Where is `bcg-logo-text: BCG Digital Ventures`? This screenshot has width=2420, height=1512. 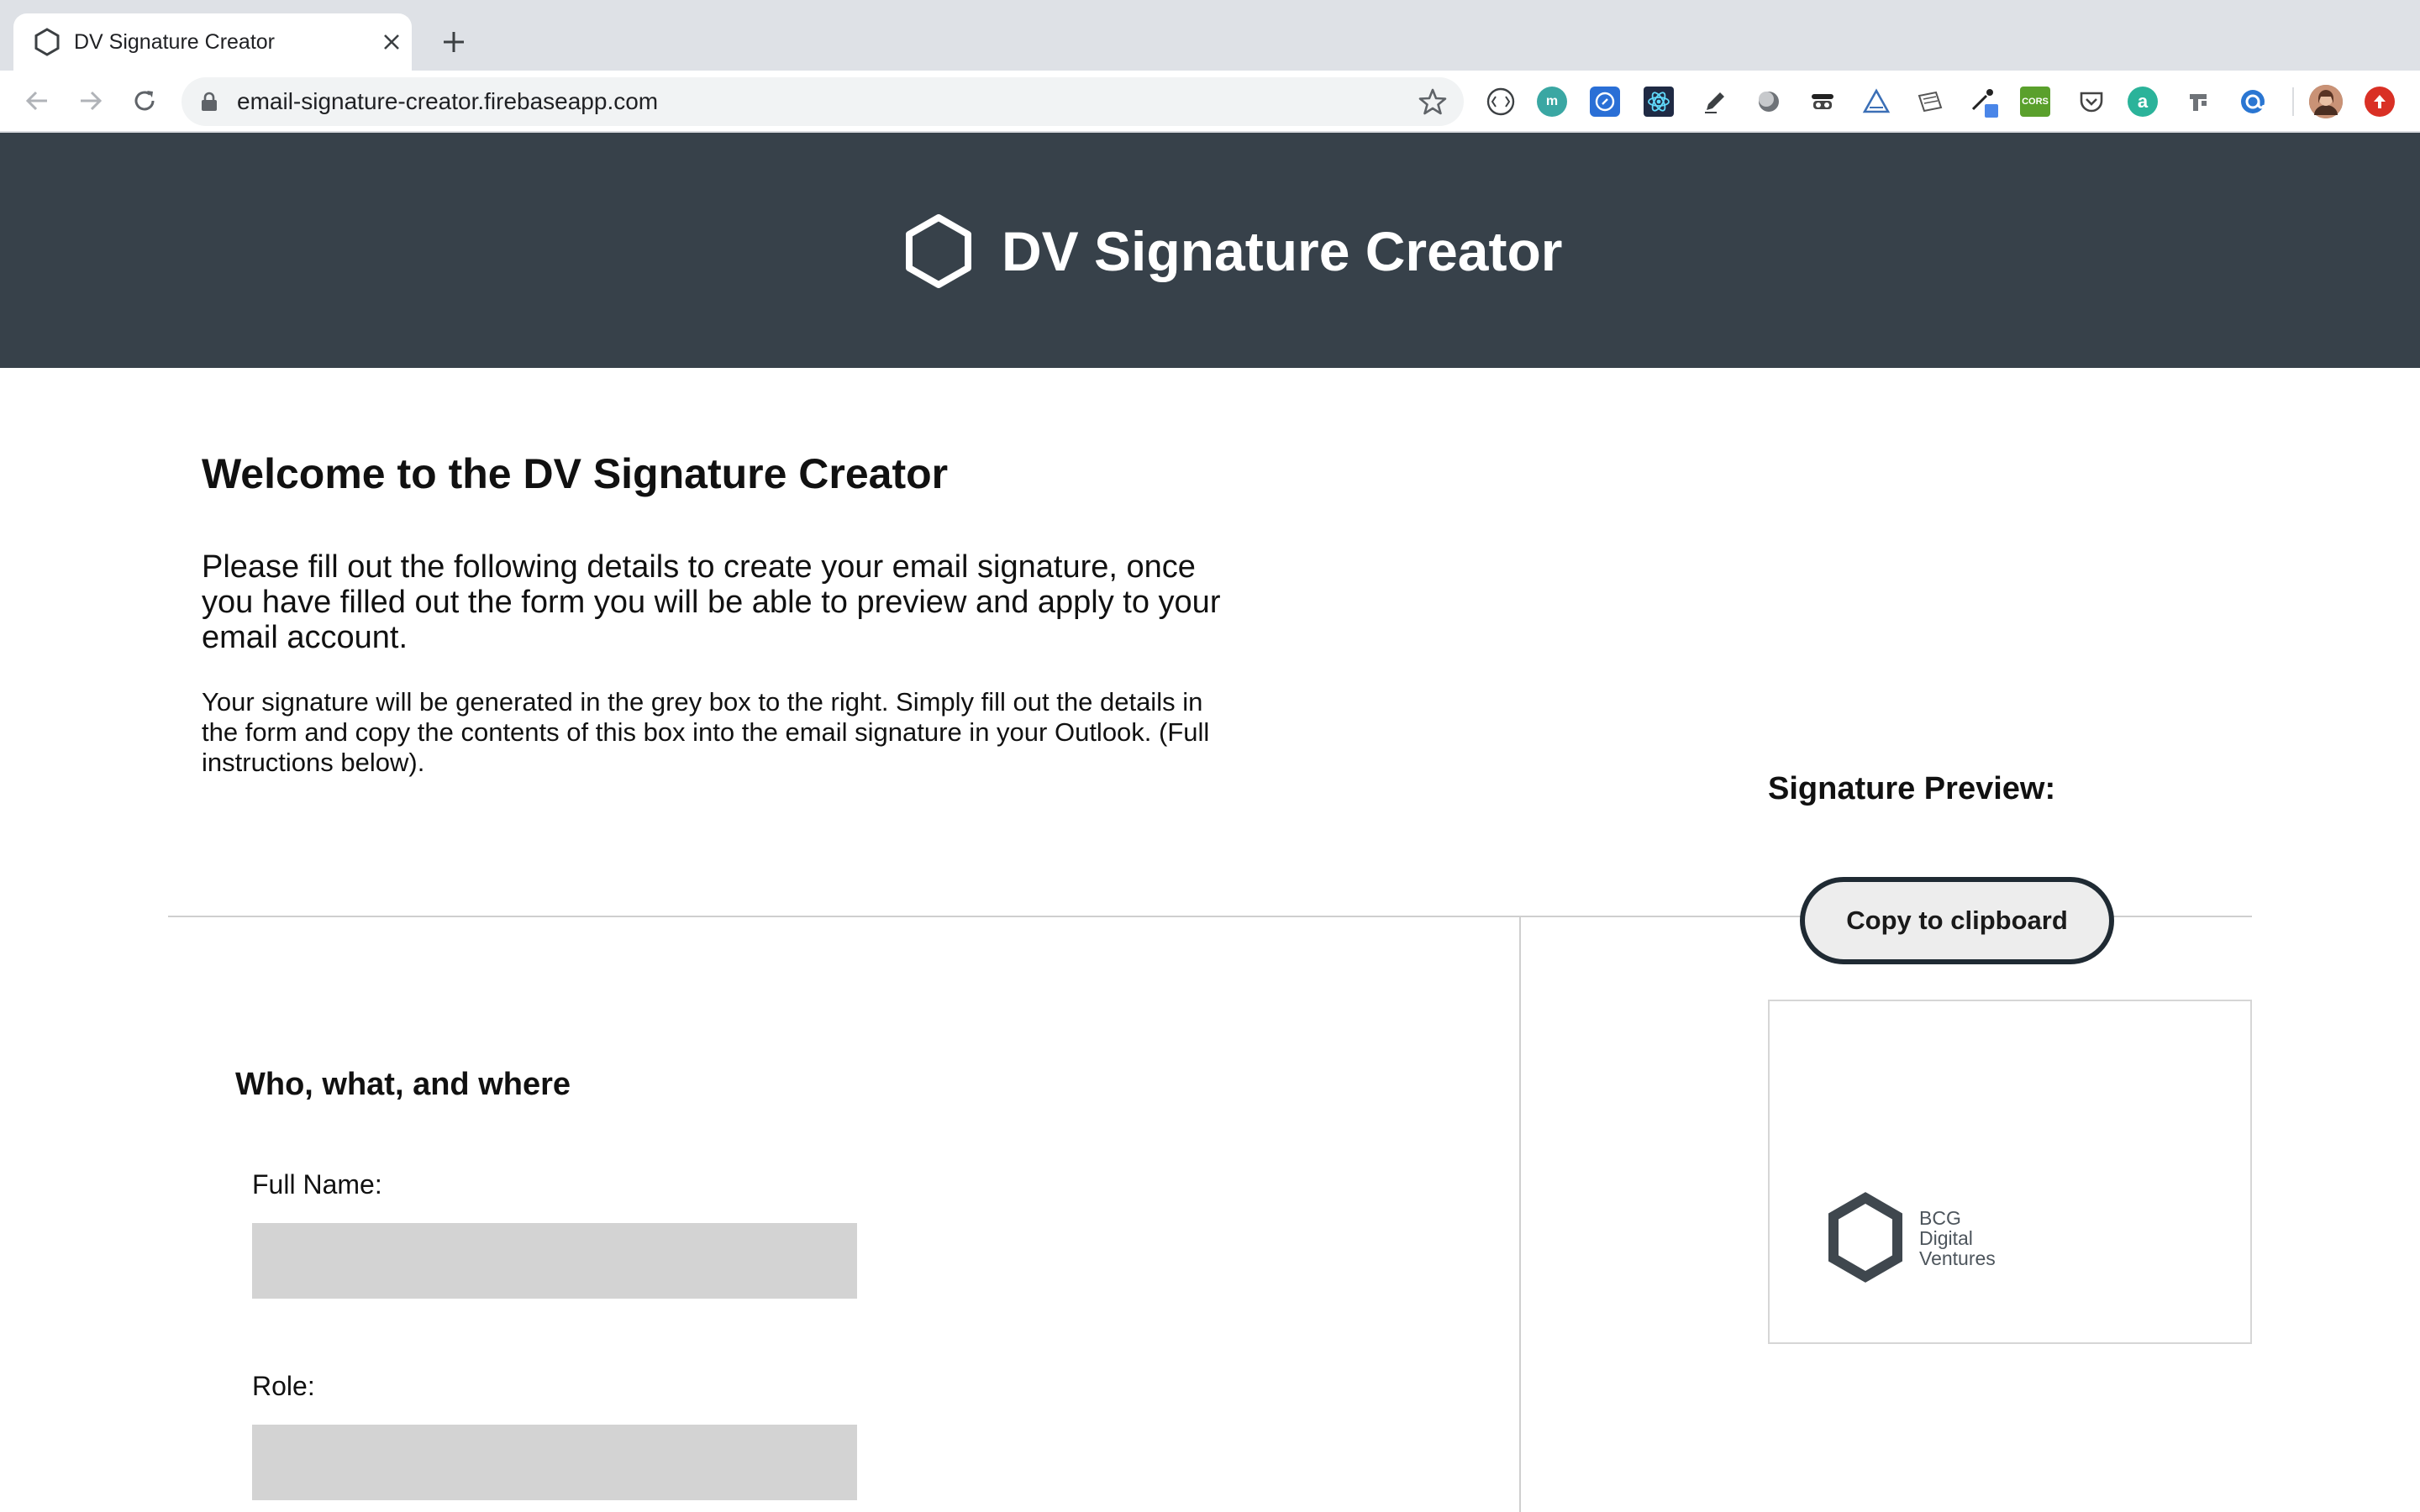 bcg-logo-text: BCG Digital Ventures is located at coordinates (1957, 1238).